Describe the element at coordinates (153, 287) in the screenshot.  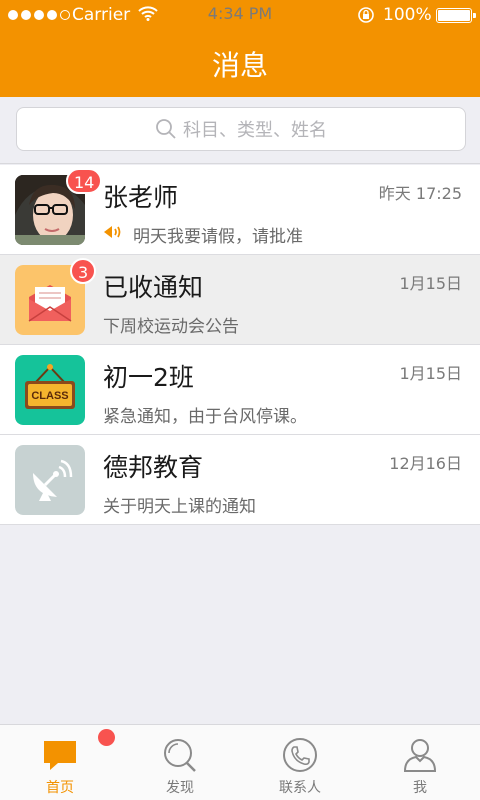
I see `message-sender: 已收通知` at that location.